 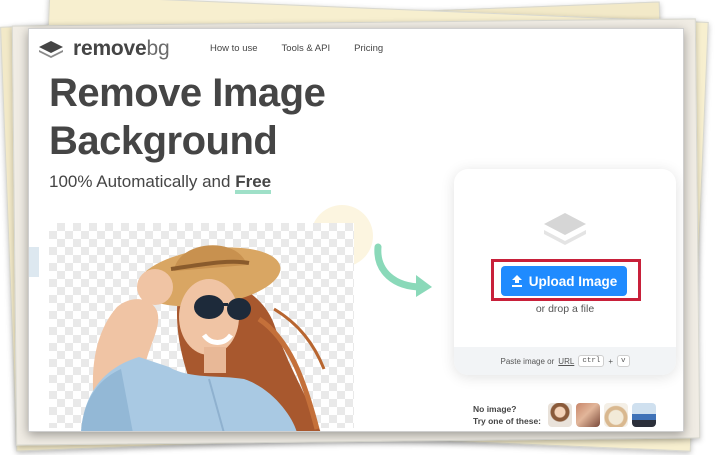 I want to click on layers-placeholder-icon, so click(x=565, y=229).